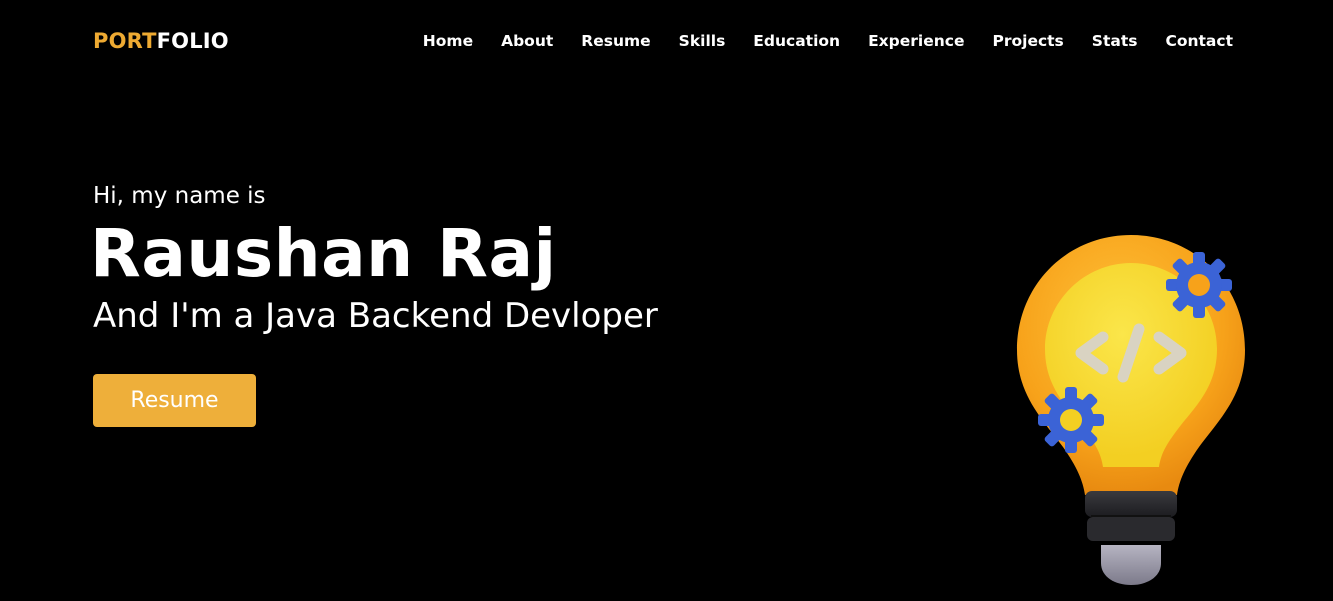 This screenshot has width=1333, height=601. What do you see at coordinates (174, 400) in the screenshot?
I see `resume-button: Resume` at bounding box center [174, 400].